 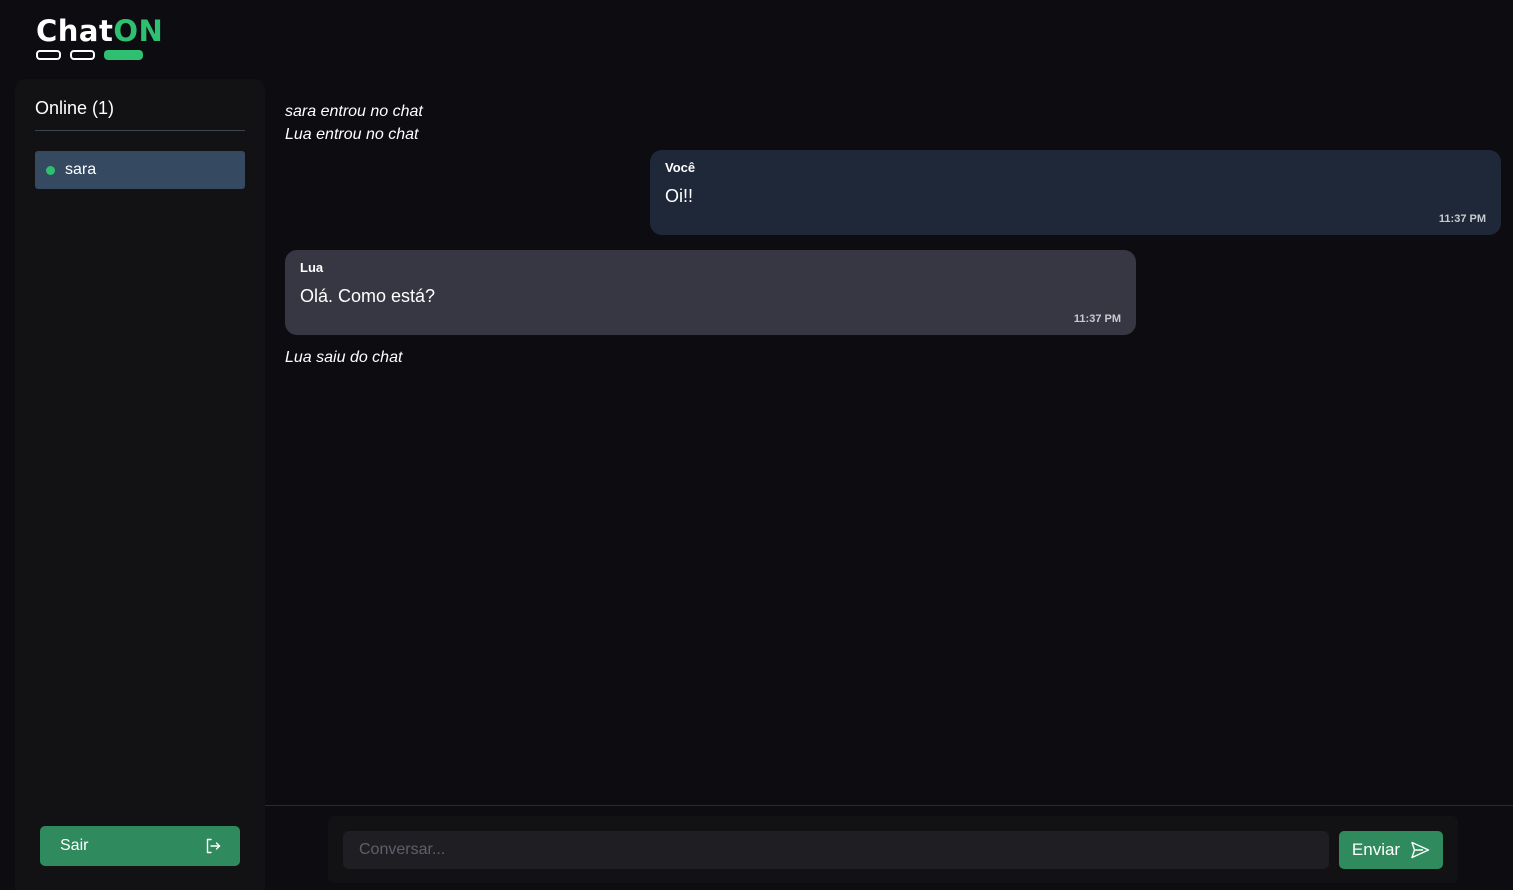 I want to click on online-count-title: Online (1), so click(x=75, y=108).